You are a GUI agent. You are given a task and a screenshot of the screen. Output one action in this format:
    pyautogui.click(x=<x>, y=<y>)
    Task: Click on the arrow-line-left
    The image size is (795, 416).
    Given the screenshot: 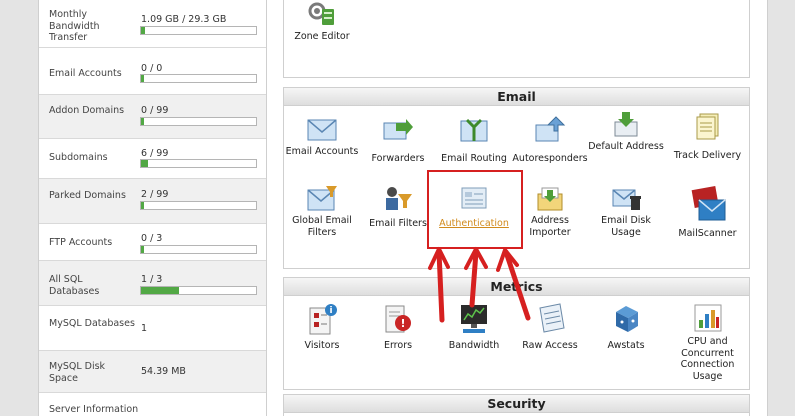 What is the action you would take?
    pyautogui.click(x=440, y=286)
    